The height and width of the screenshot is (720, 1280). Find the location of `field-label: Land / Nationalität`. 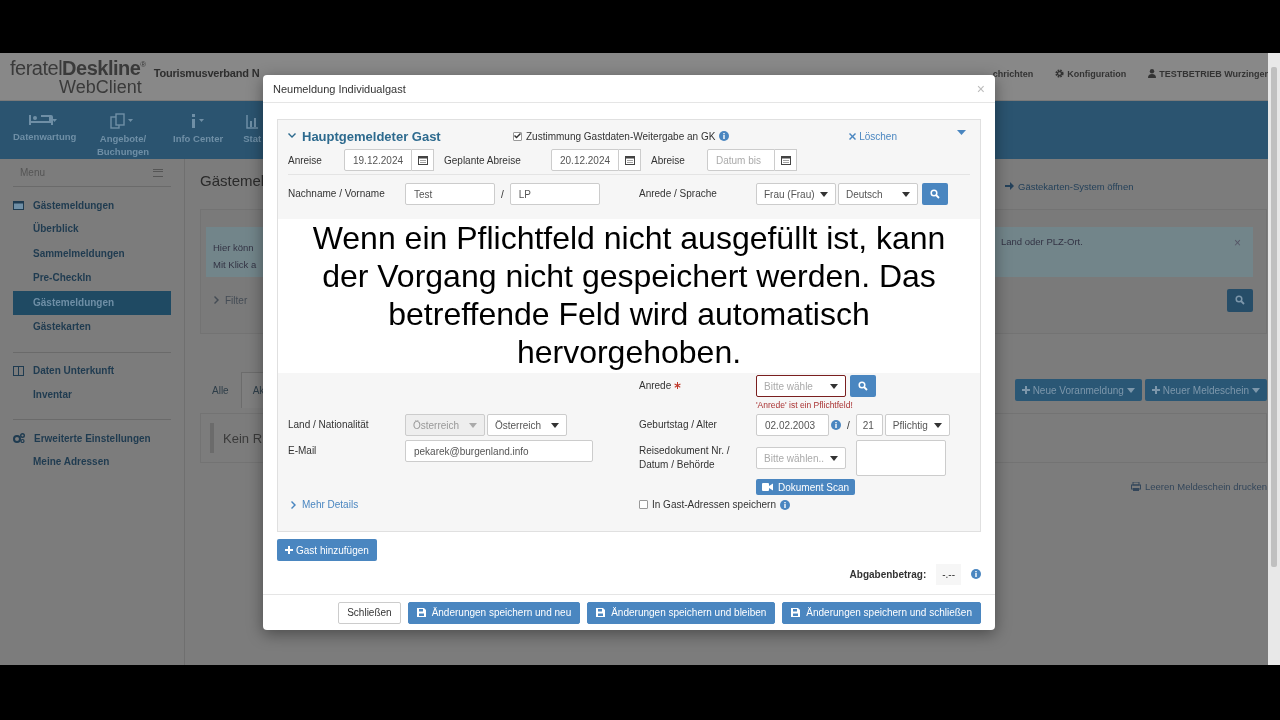

field-label: Land / Nationalität is located at coordinates (328, 425).